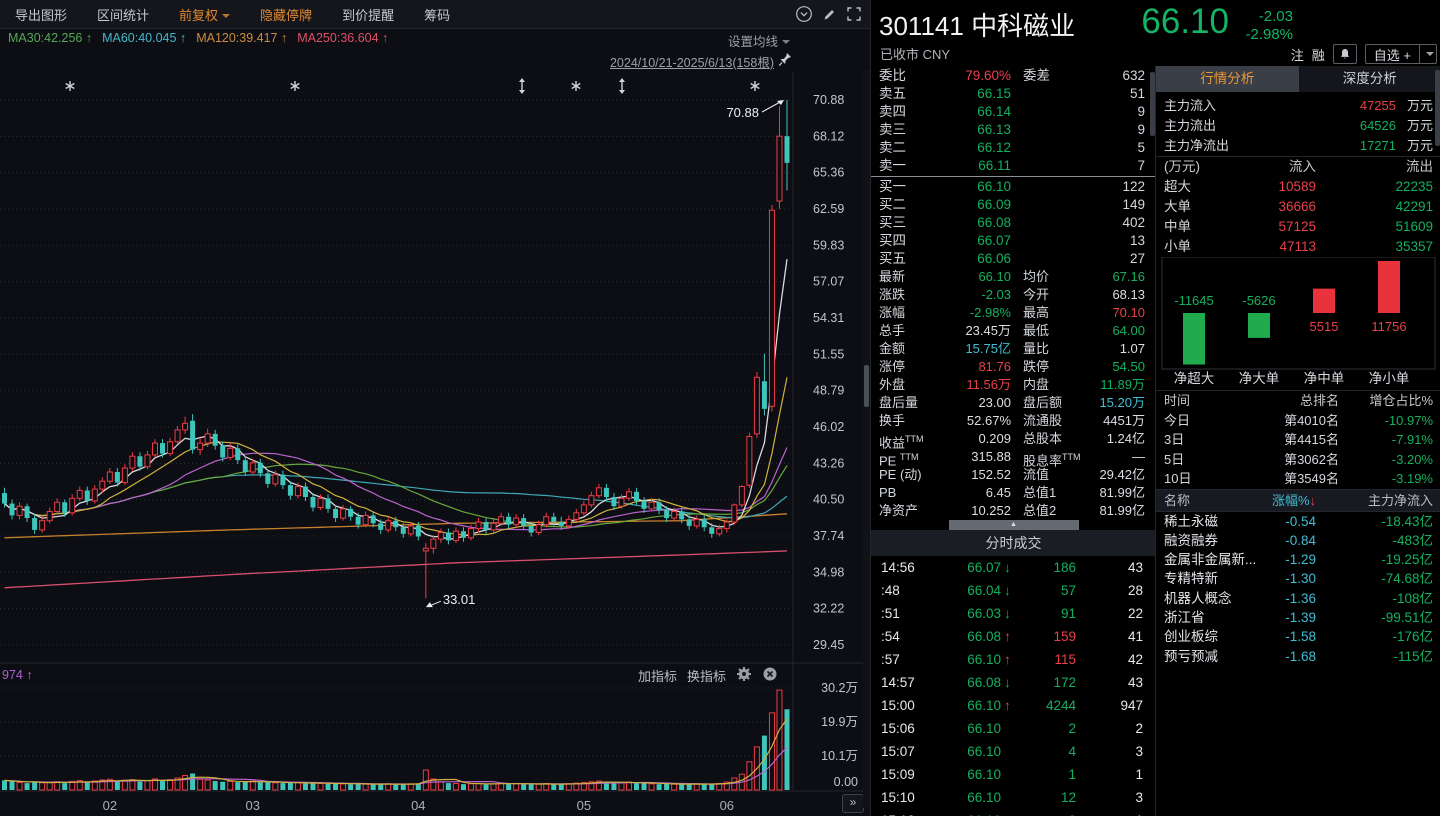 Image resolution: width=1440 pixels, height=816 pixels. I want to click on tape-row: :54 66.08 ↑ 159 41, so click(1013, 636).